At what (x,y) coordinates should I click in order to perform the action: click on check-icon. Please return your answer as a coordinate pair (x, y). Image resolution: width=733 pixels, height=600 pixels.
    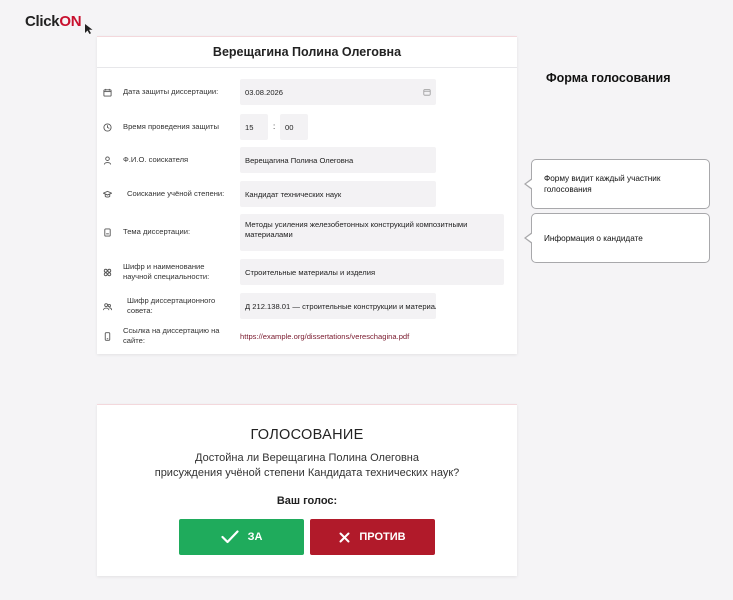
    Looking at the image, I should click on (229, 537).